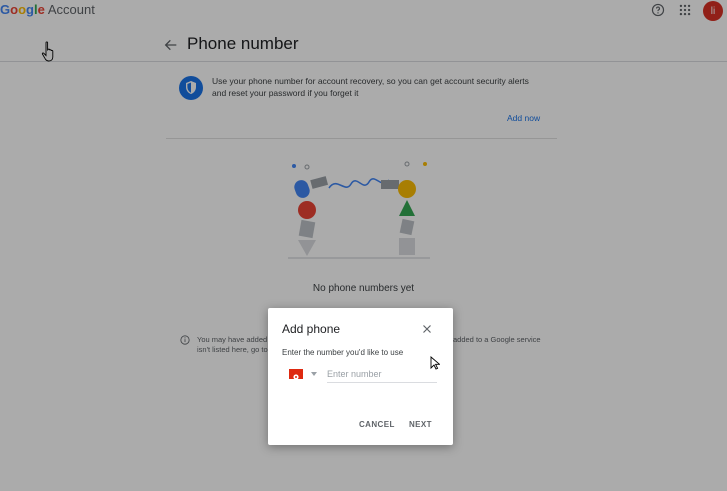 The height and width of the screenshot is (491, 727). Describe the element at coordinates (377, 424) in the screenshot. I see `cancel-button: CANCEL` at that location.